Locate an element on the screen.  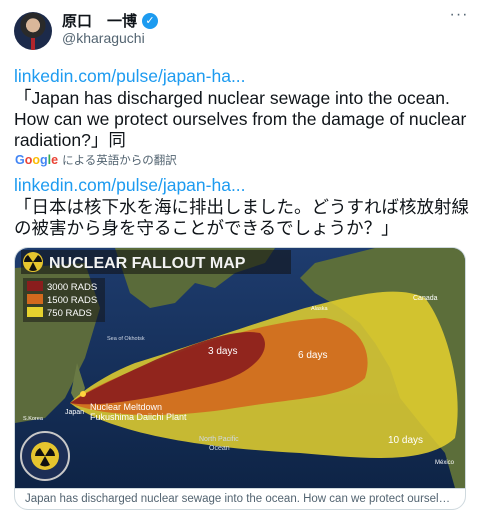
label-10-days: 10 days is located at coordinates (405, 440).